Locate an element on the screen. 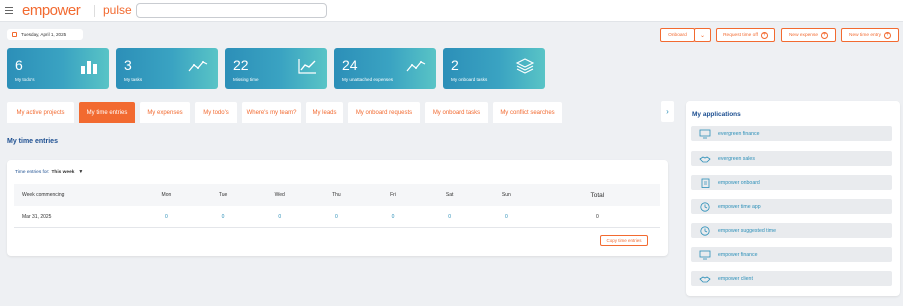 The width and height of the screenshot is (903, 306). tab-label: My todo's is located at coordinates (216, 112).